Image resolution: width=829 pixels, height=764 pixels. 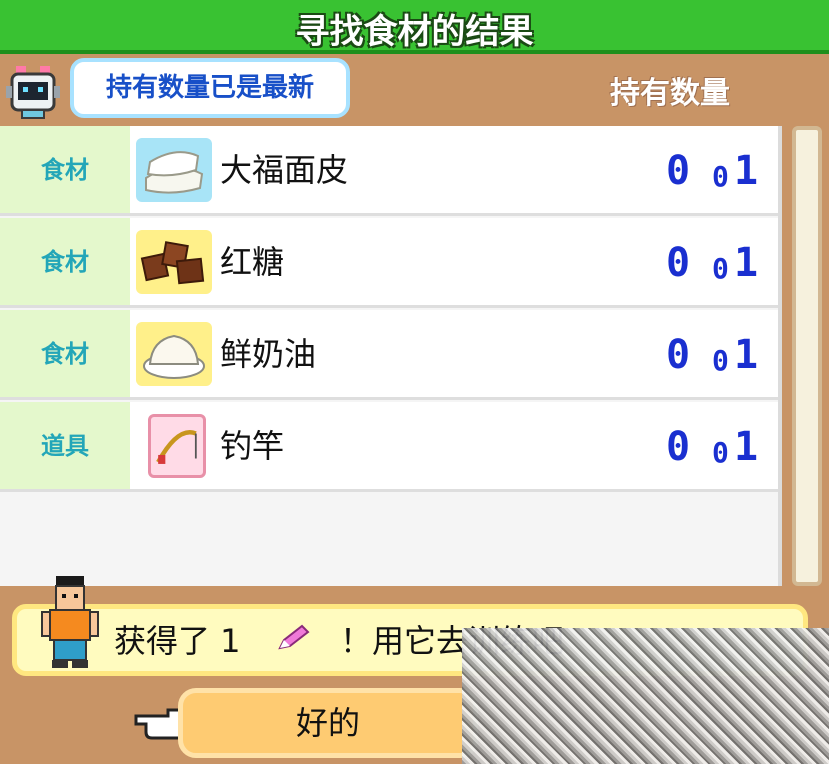 I want to click on status-bubble-text: 持有数量已是最新, so click(x=209, y=88).